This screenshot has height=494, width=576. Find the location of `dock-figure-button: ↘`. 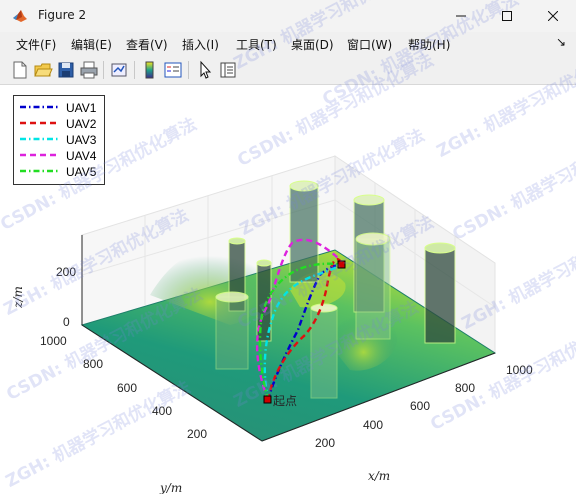

dock-figure-button: ↘ is located at coordinates (561, 42).